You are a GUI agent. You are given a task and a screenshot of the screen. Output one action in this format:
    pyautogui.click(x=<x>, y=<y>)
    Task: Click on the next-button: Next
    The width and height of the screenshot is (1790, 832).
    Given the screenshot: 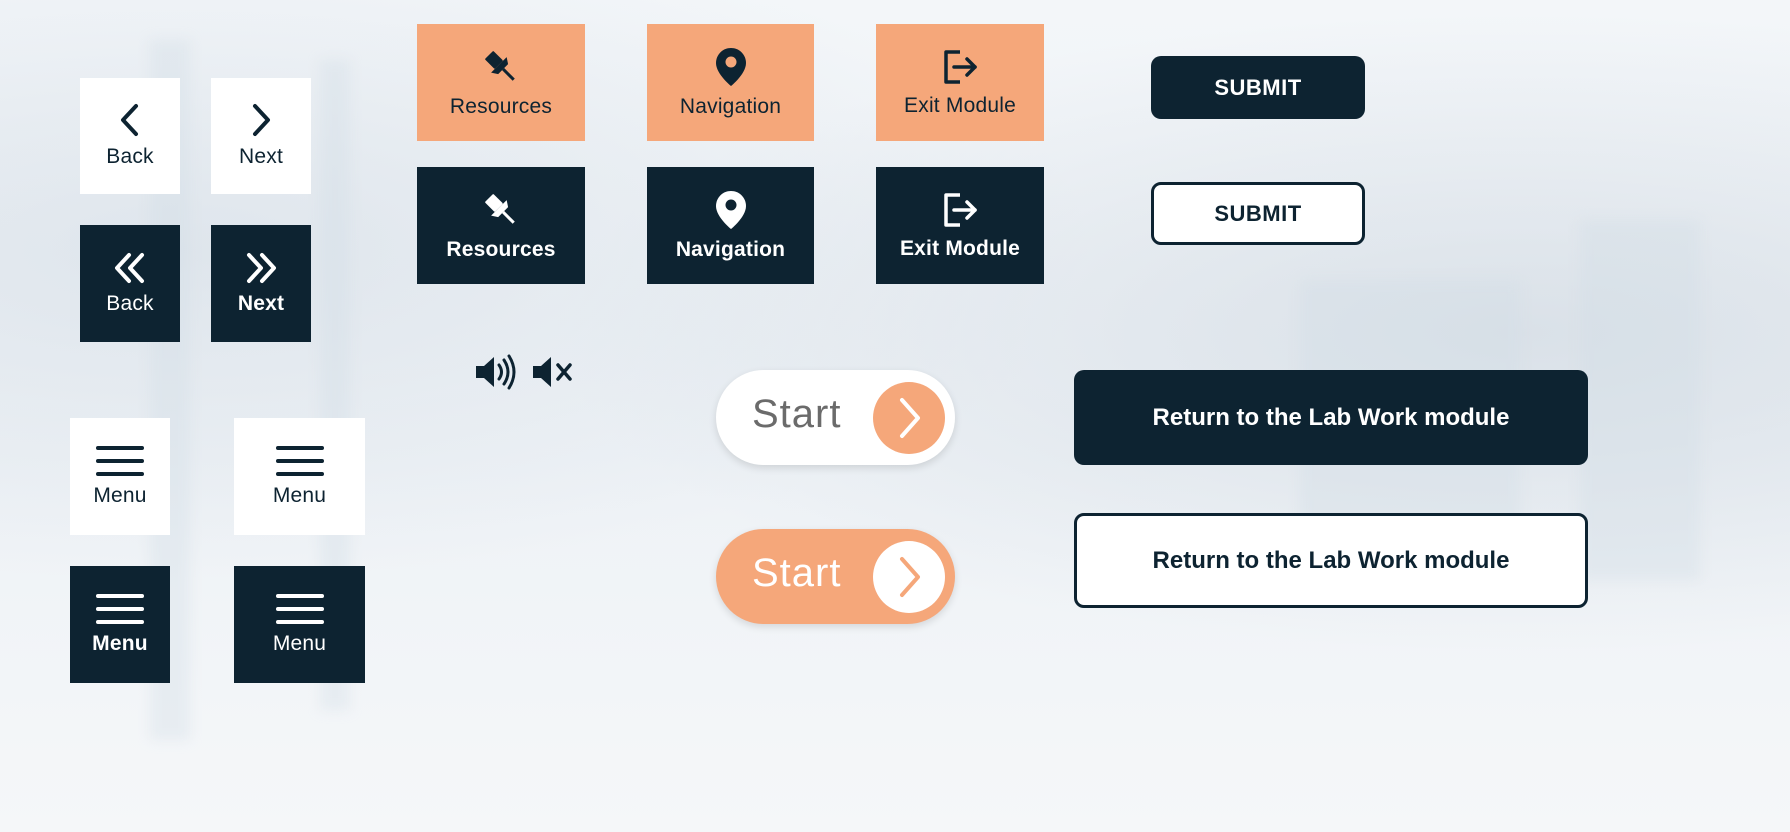 What is the action you would take?
    pyautogui.click(x=261, y=136)
    